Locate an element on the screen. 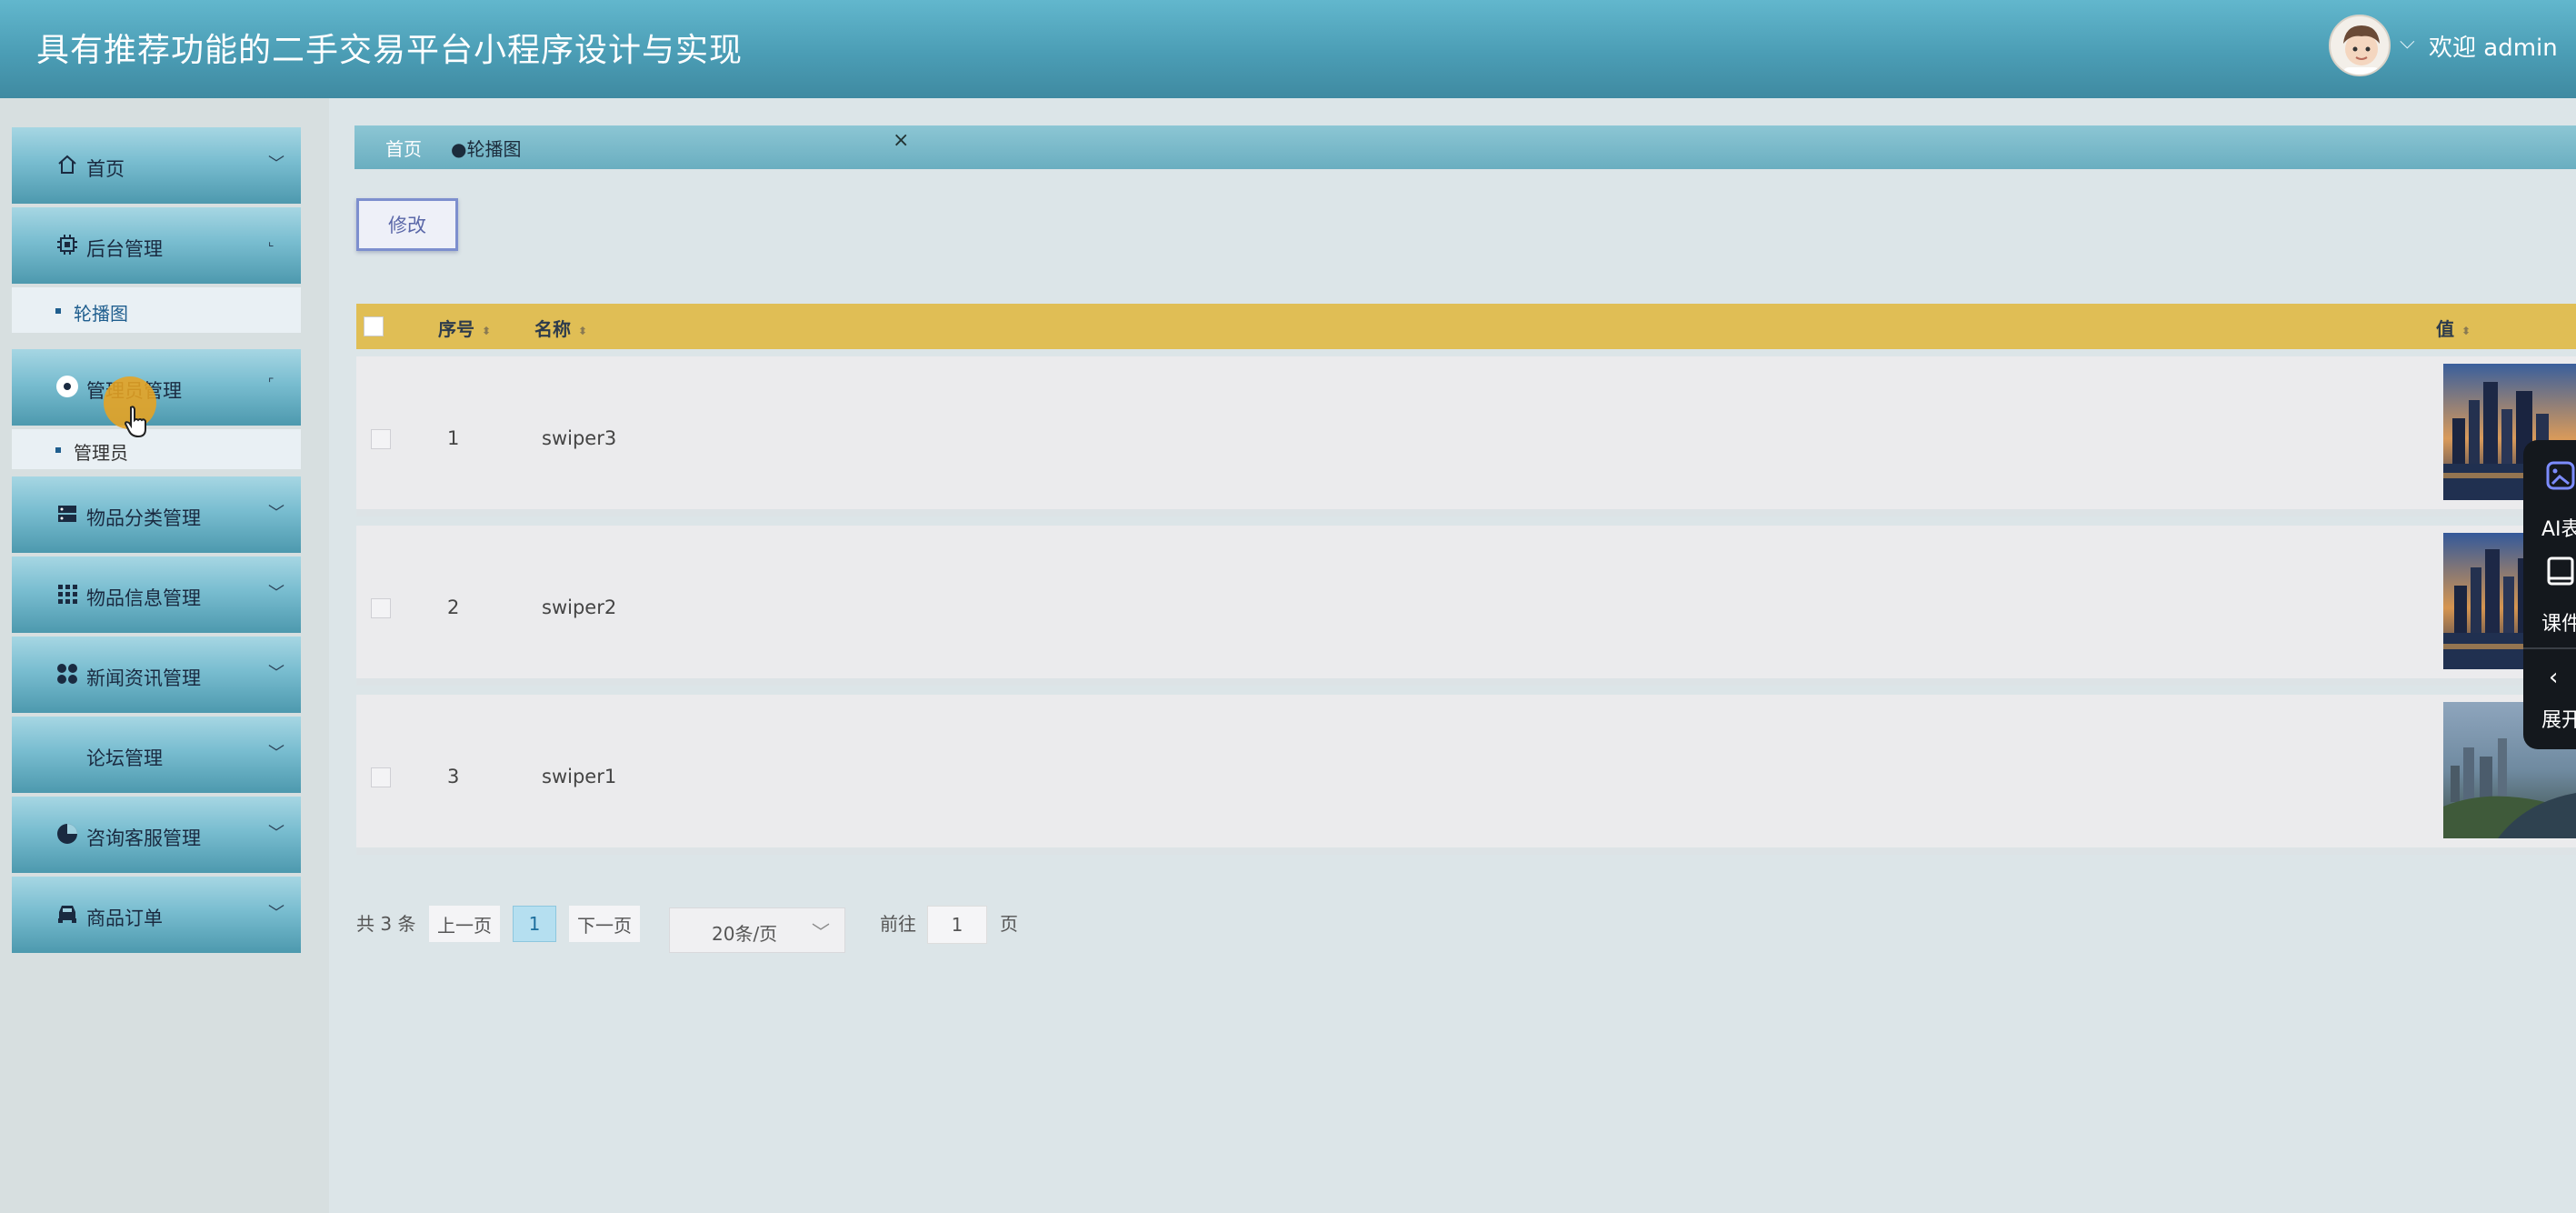  grid-icon is located at coordinates (67, 594).